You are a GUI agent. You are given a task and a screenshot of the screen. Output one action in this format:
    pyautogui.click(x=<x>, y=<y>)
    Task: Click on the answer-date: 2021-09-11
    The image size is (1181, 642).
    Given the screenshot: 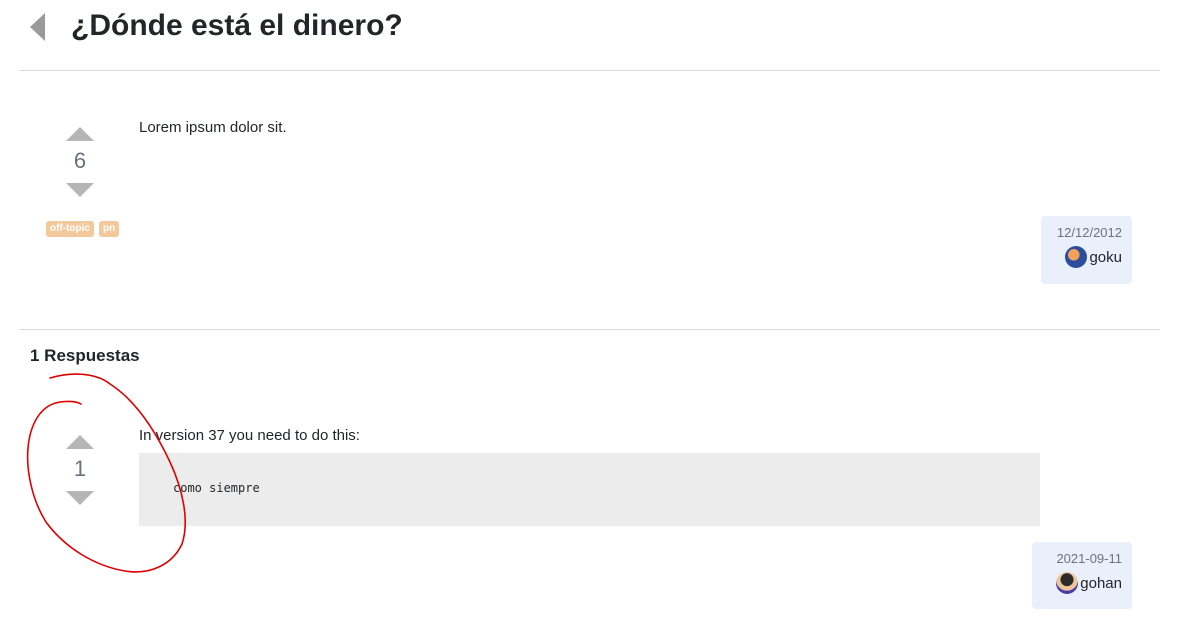 What is the action you would take?
    pyautogui.click(x=1089, y=558)
    